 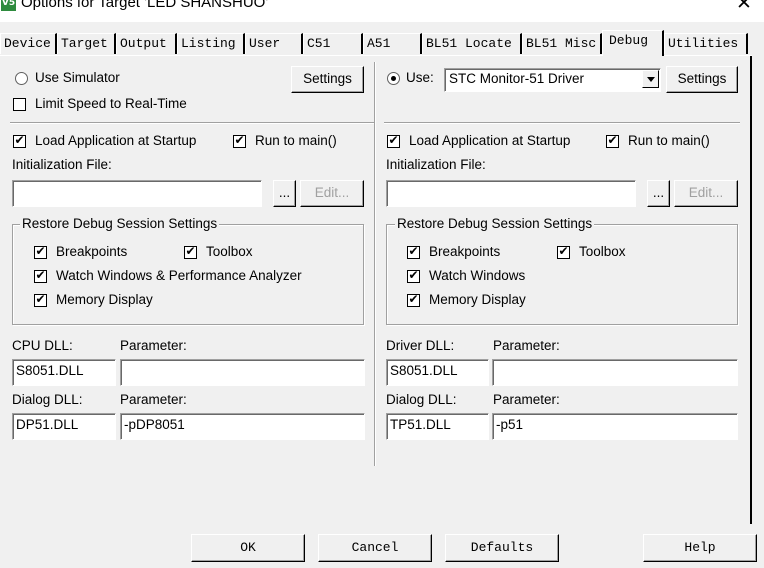 What do you see at coordinates (502, 548) in the screenshot?
I see `defaults-button: Defaults` at bounding box center [502, 548].